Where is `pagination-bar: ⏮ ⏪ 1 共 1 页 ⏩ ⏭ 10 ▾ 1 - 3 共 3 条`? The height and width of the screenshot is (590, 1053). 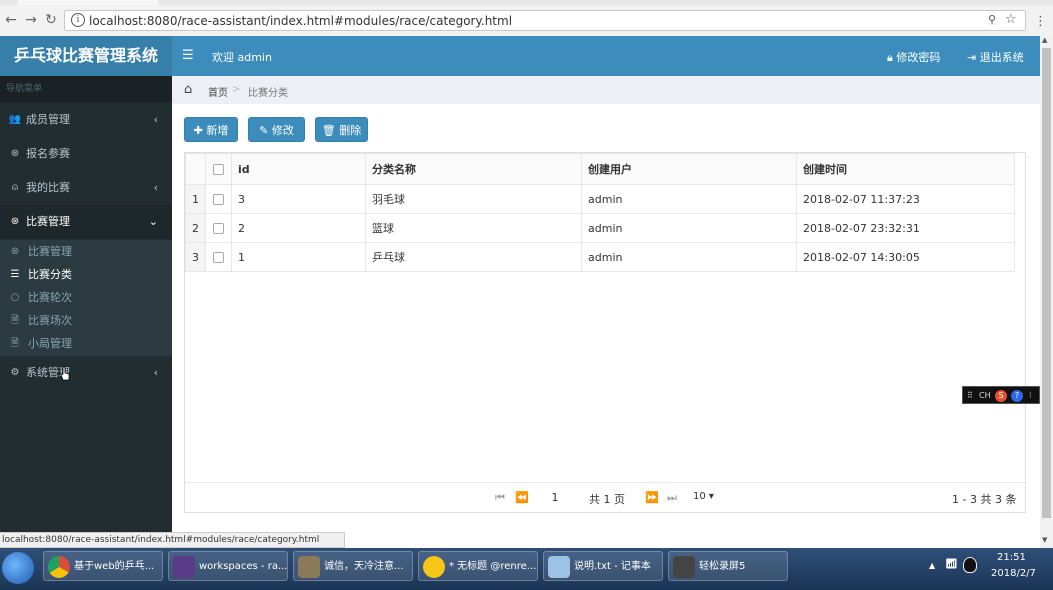 pagination-bar: ⏮ ⏪ 1 共 1 页 ⏩ ⏭ 10 ▾ 1 - 3 共 3 条 is located at coordinates (605, 497).